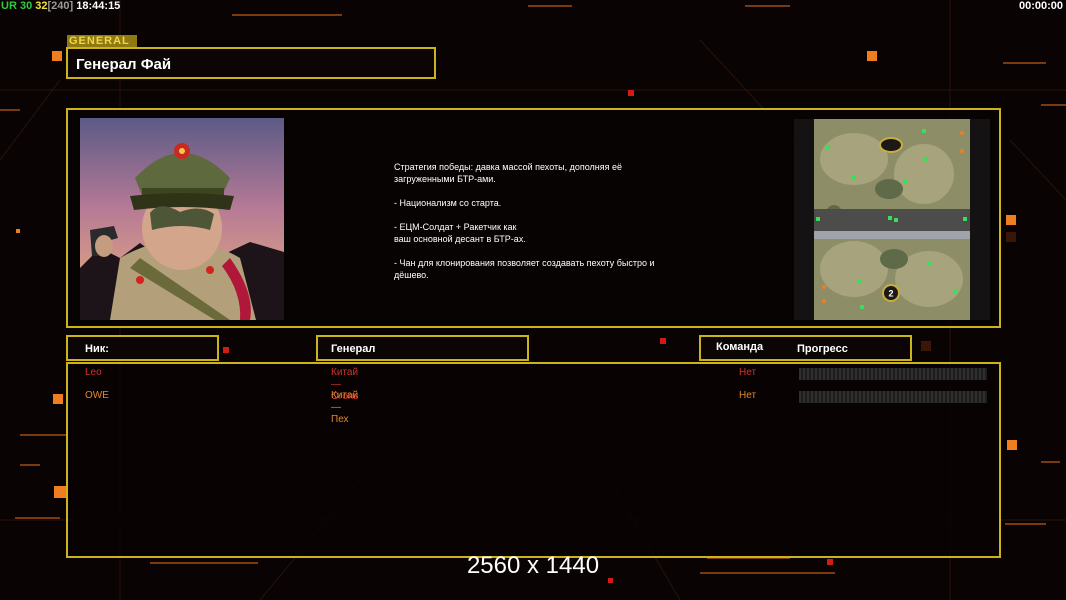  Describe the element at coordinates (41, 6) in the screenshot. I see `fps-value: 32` at that location.